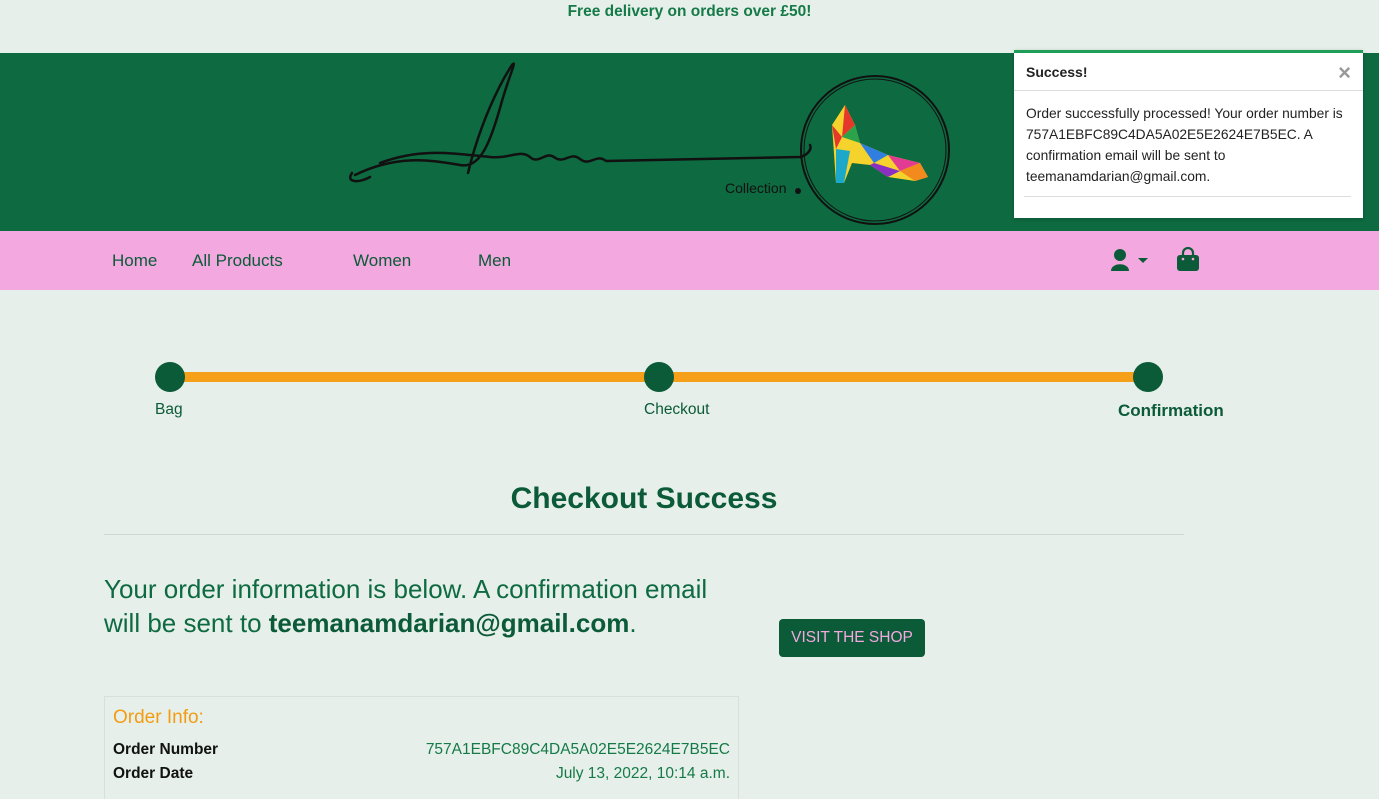  What do you see at coordinates (644, 498) in the screenshot?
I see `page-title: Checkout Success` at bounding box center [644, 498].